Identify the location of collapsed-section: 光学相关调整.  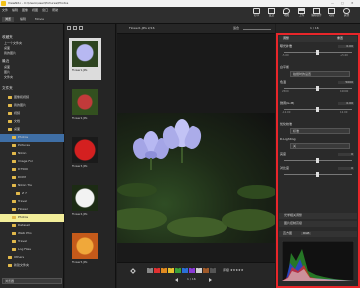
(318, 216).